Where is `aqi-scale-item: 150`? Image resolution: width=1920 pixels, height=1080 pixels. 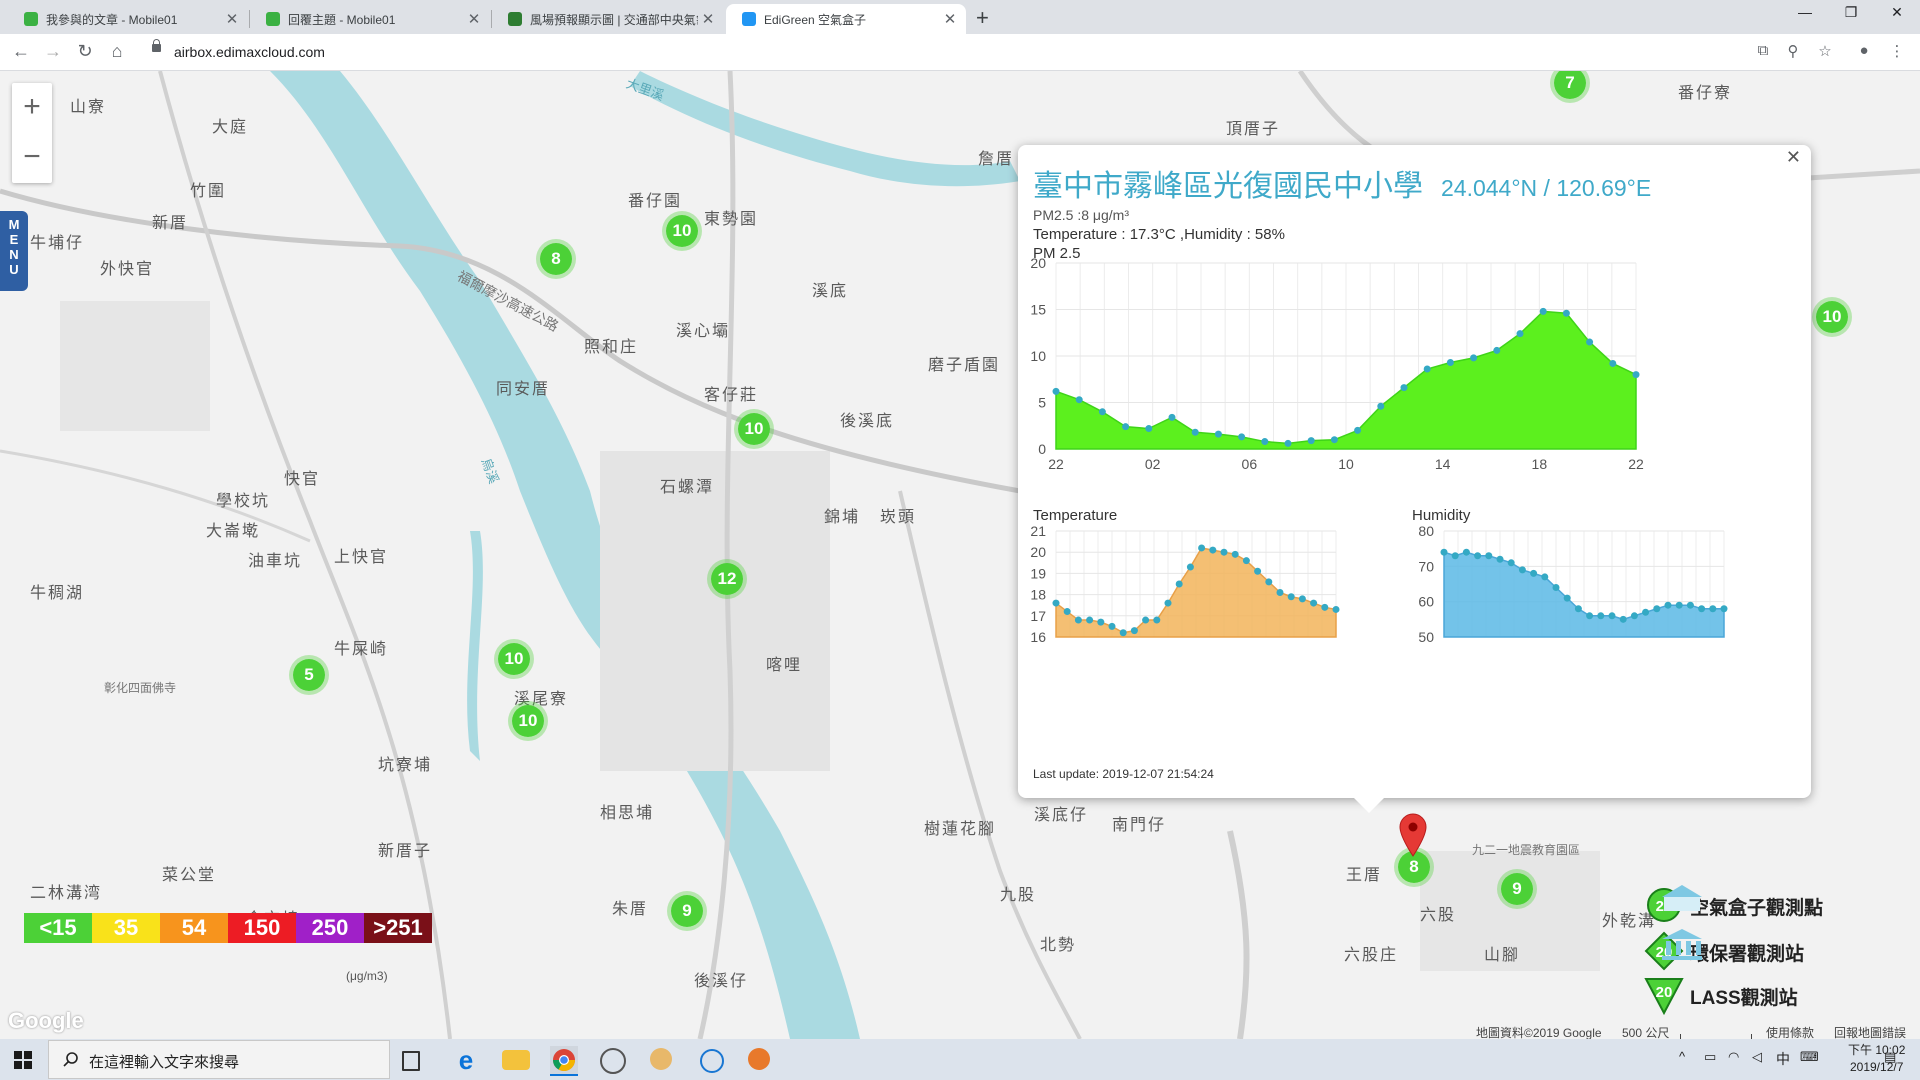 aqi-scale-item: 150 is located at coordinates (262, 928).